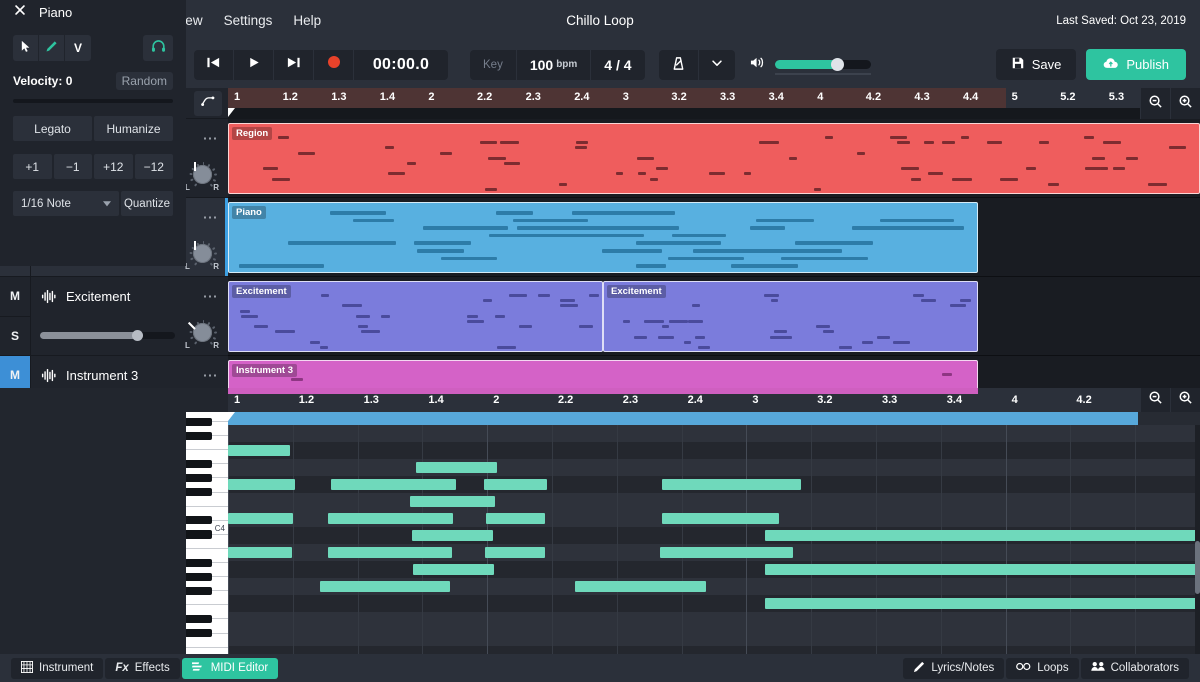 Image resolution: width=1200 pixels, height=682 pixels. Describe the element at coordinates (1185, 103) in the screenshot. I see `arrangement-zoom-in-button` at that location.